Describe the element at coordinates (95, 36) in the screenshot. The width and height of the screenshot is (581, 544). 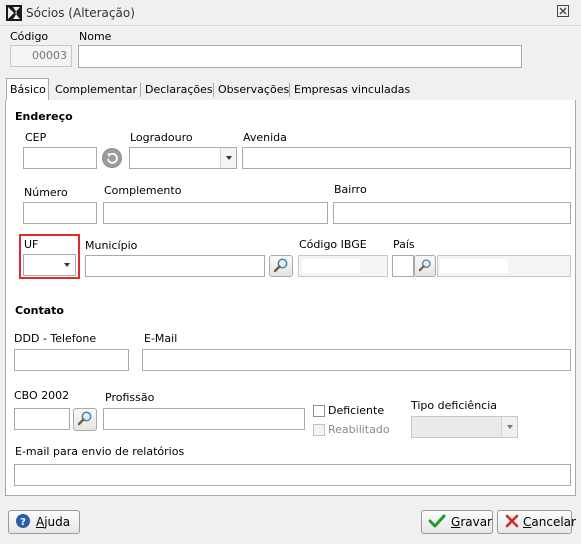
I see `nome-label: Nome` at that location.